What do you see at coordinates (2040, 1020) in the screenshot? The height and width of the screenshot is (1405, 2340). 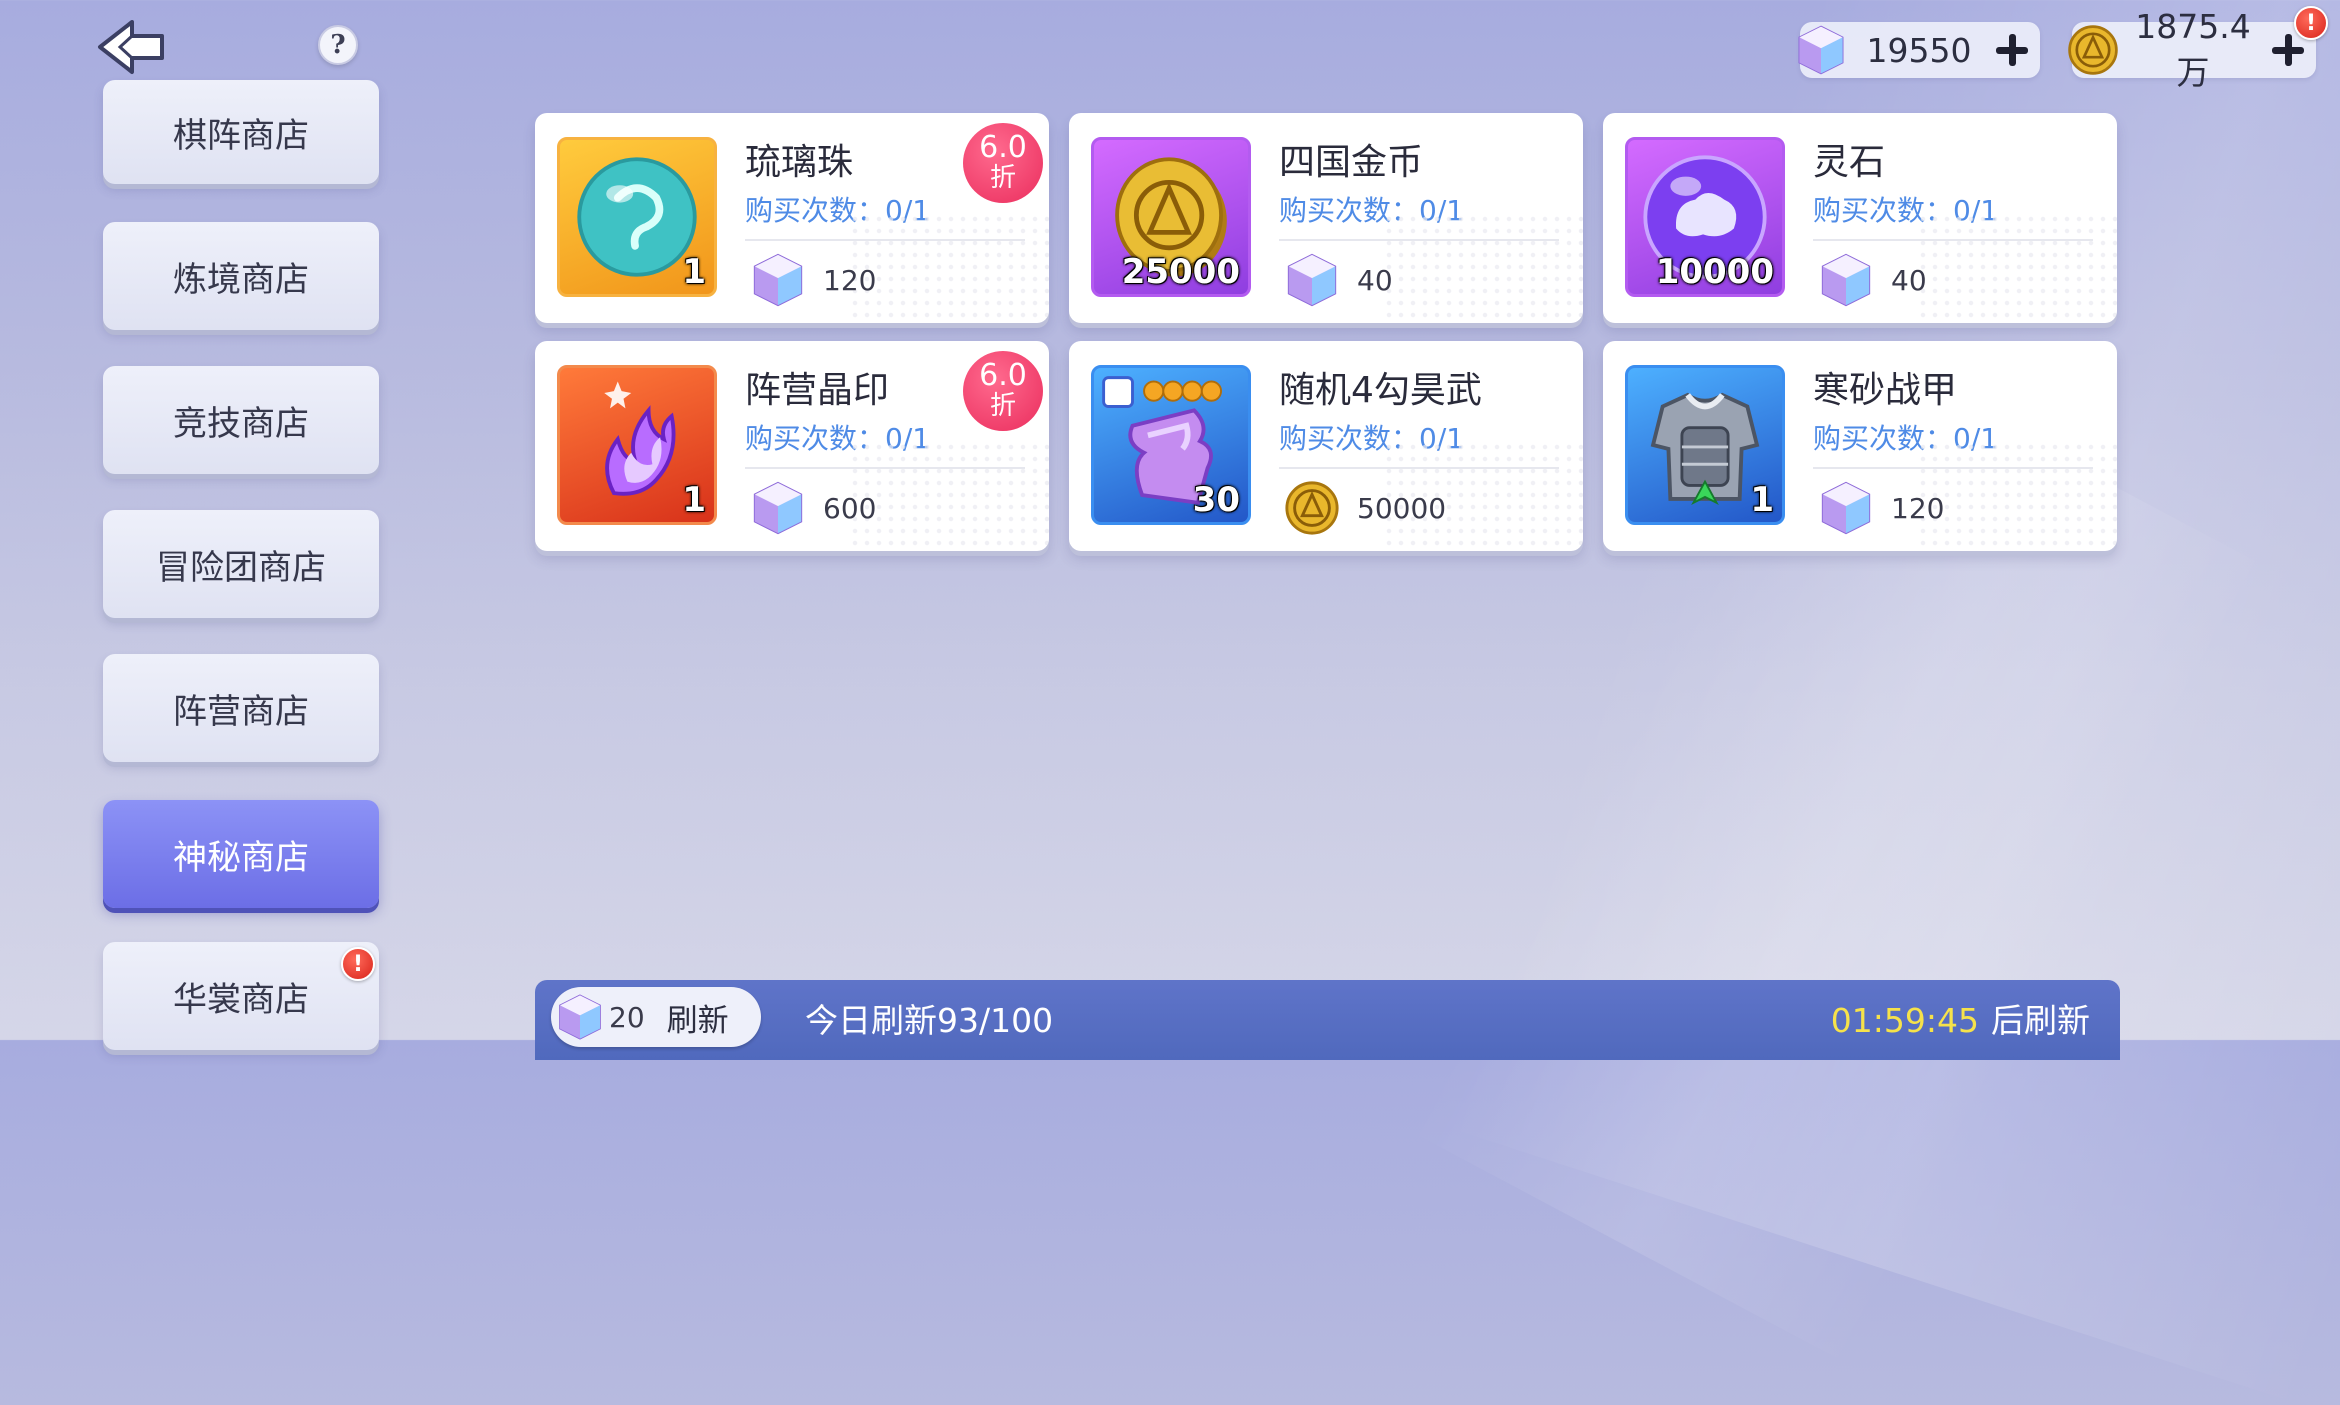 I see `countdown-suffix: 后刷新` at bounding box center [2040, 1020].